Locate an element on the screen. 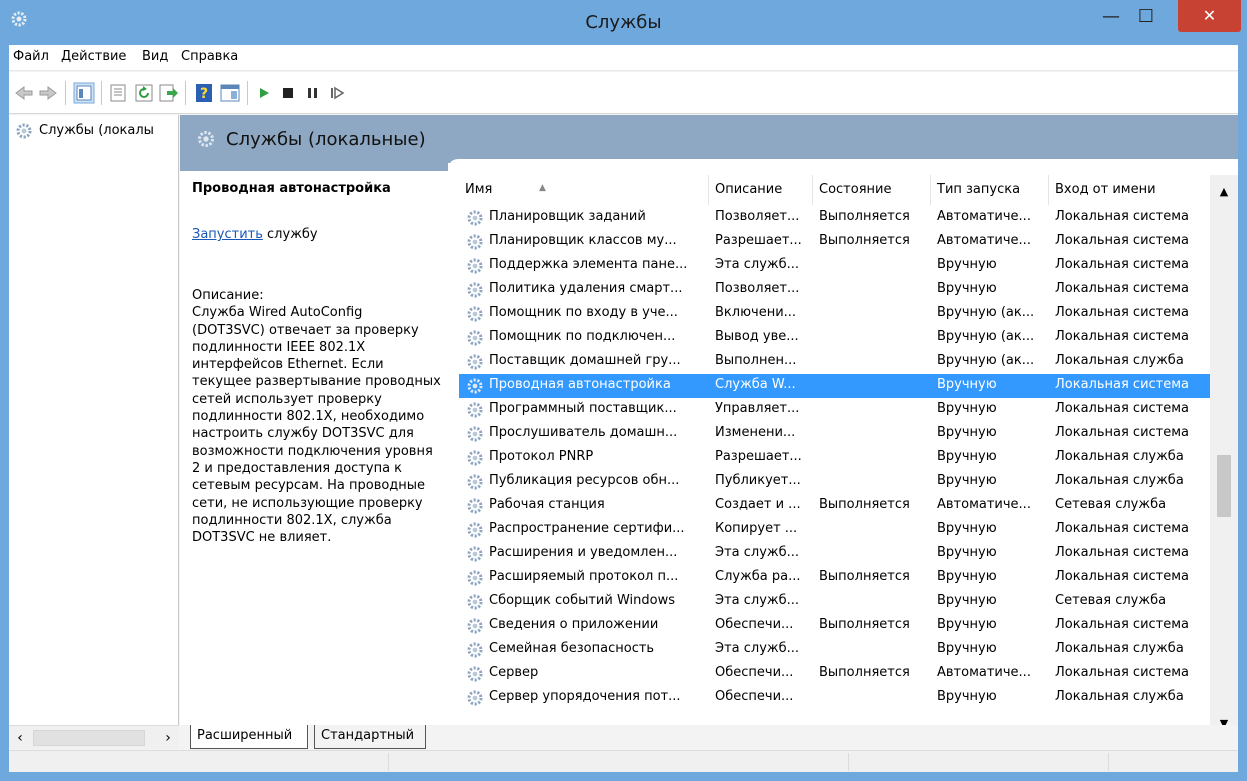  help-icon: ? is located at coordinates (204, 93).